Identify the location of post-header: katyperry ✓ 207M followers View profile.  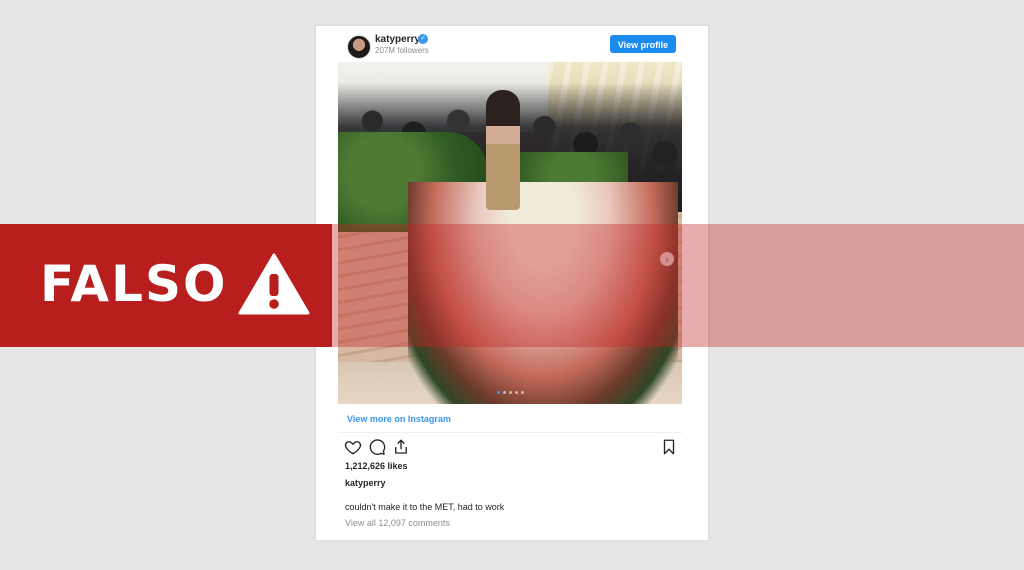
(512, 44).